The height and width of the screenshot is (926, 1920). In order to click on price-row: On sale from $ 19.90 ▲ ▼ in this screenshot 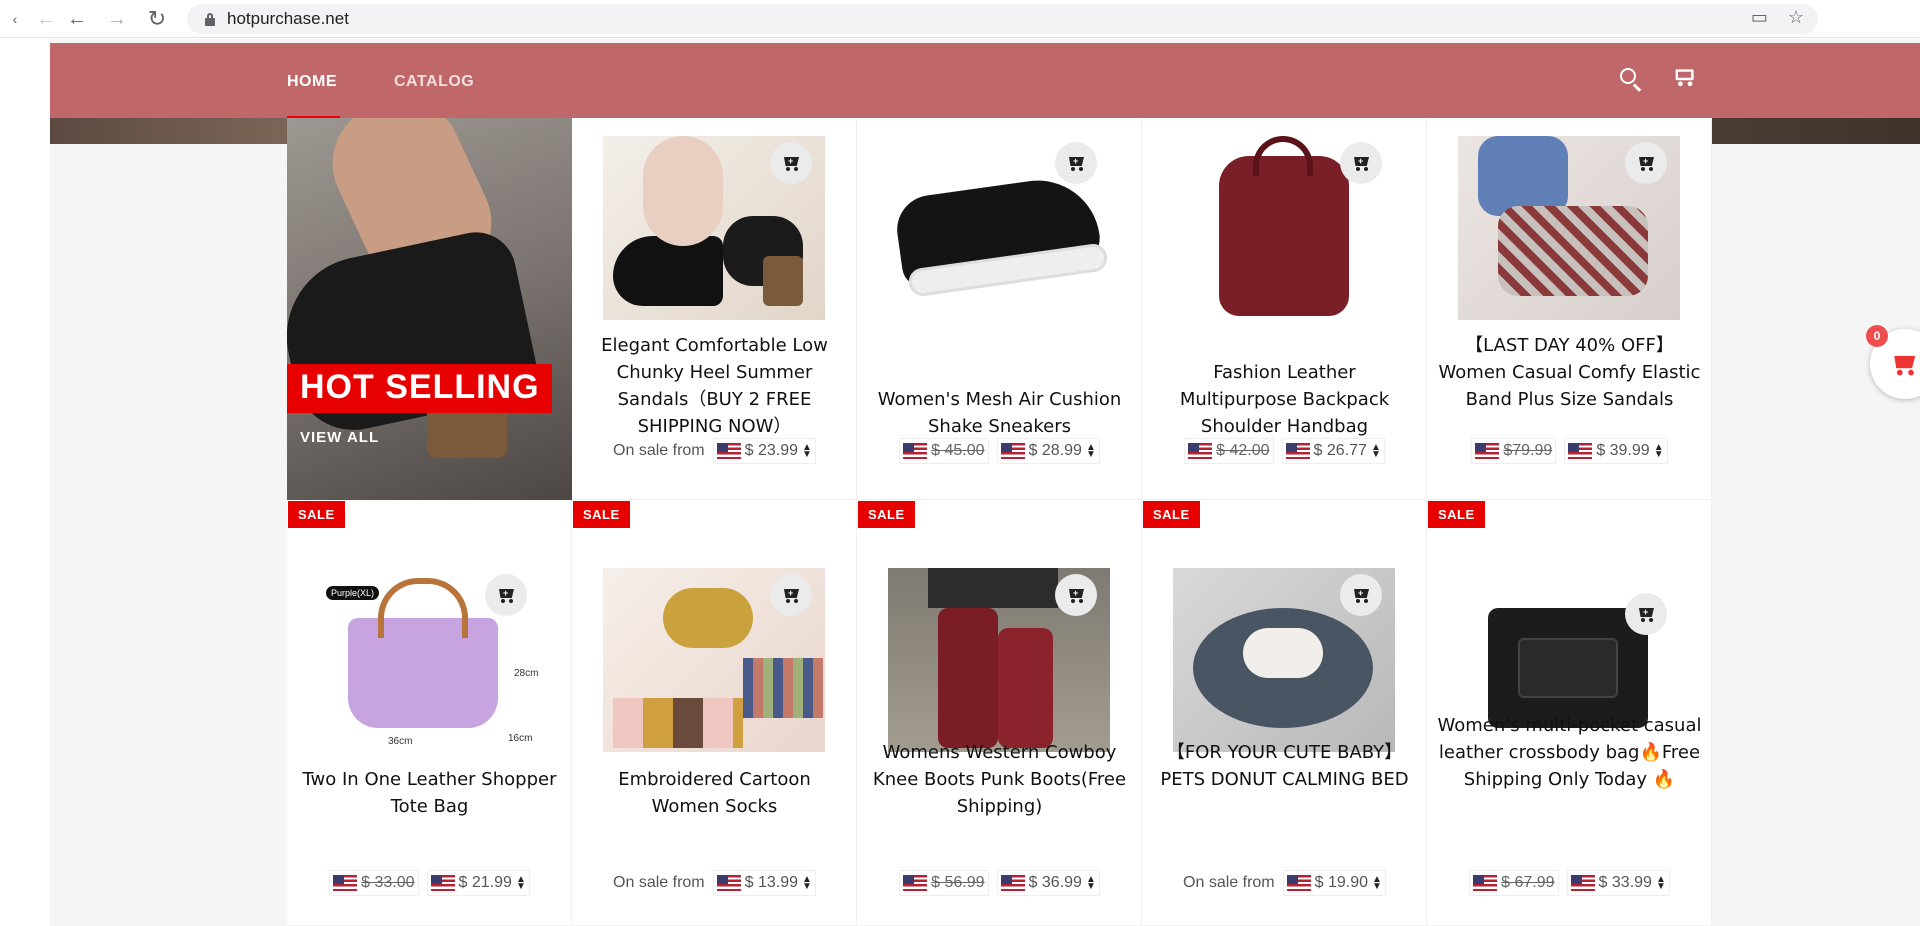, I will do `click(1284, 883)`.